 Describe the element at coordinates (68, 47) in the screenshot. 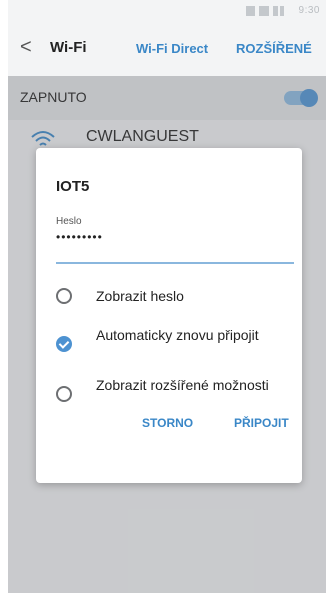

I see `page-title: Wi-Fi` at that location.